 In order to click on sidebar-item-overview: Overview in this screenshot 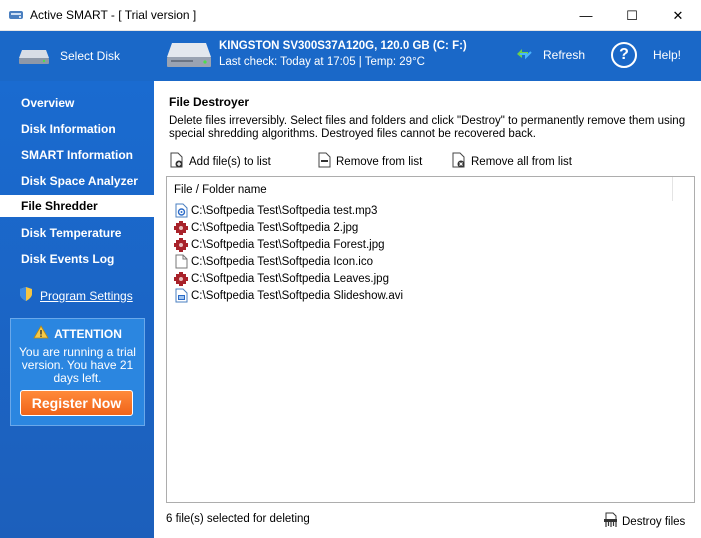, I will do `click(77, 103)`.